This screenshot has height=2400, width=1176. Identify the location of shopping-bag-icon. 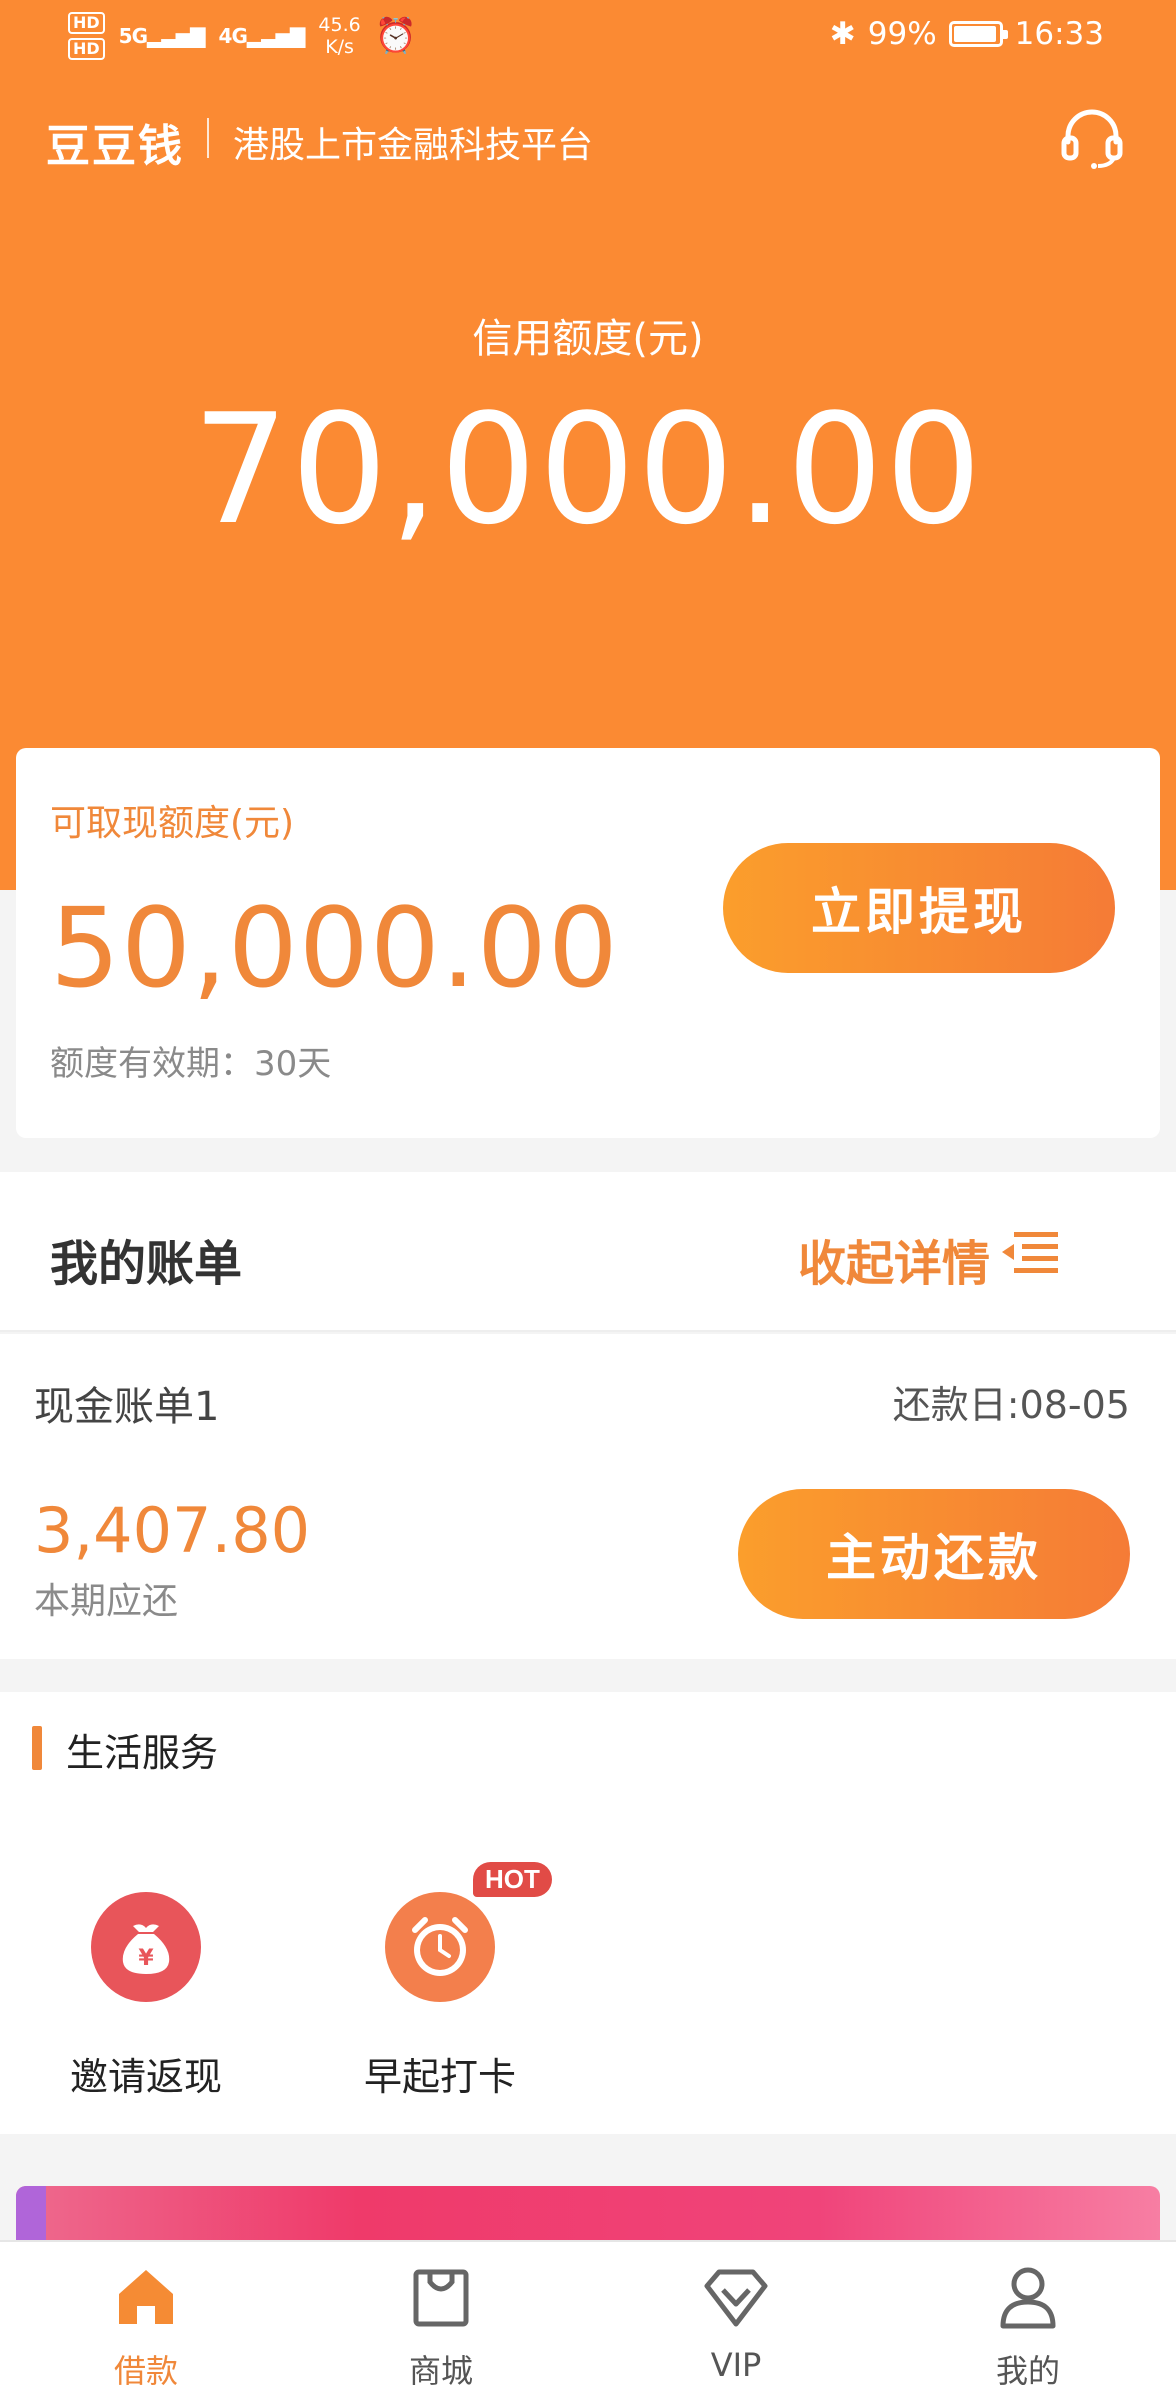
(441, 2297).